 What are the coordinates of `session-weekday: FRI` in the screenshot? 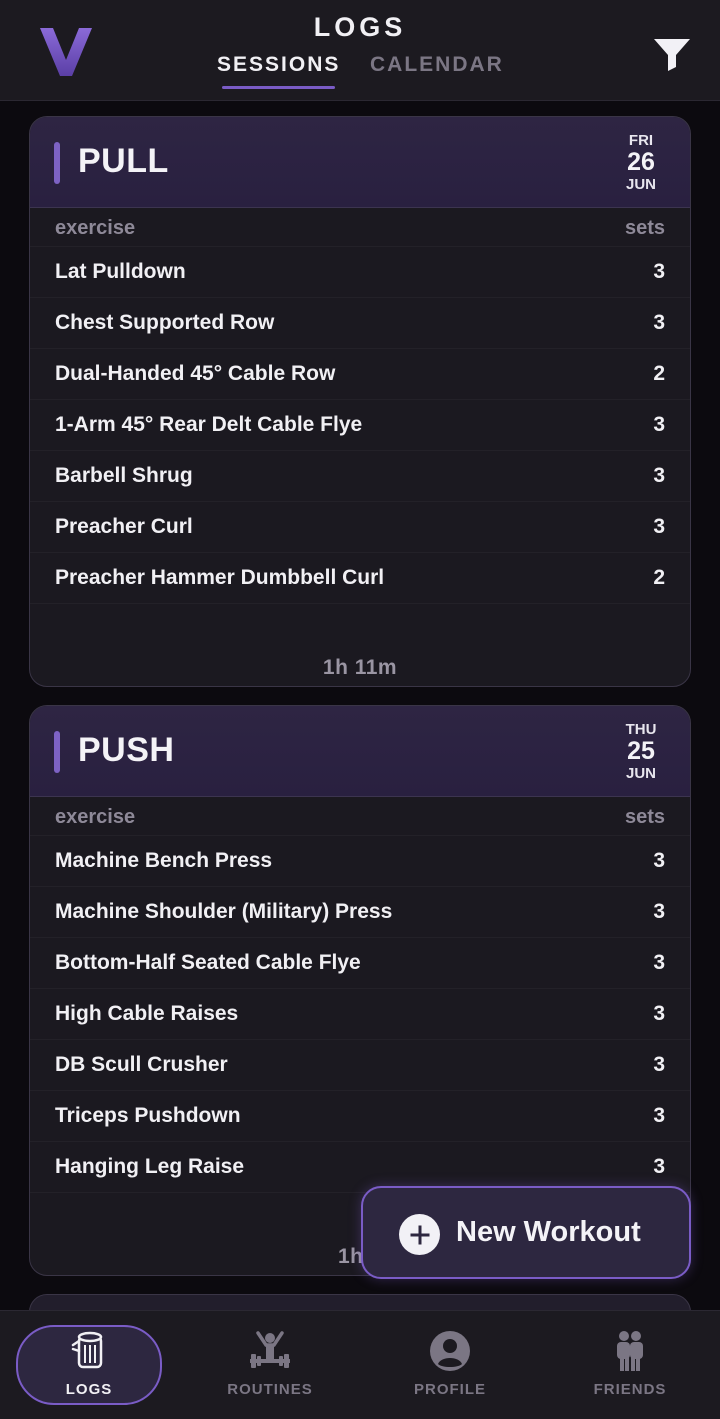 It's located at (641, 140).